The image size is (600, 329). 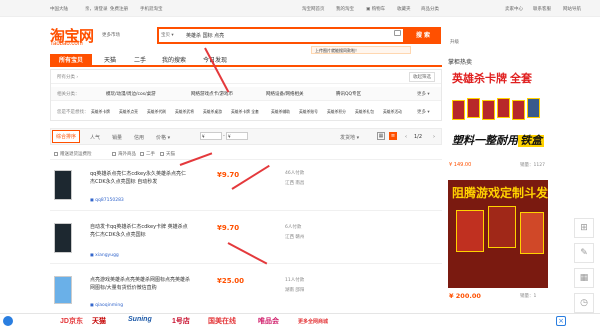 I want to click on favorites-link: 收藏夹, so click(x=404, y=9).